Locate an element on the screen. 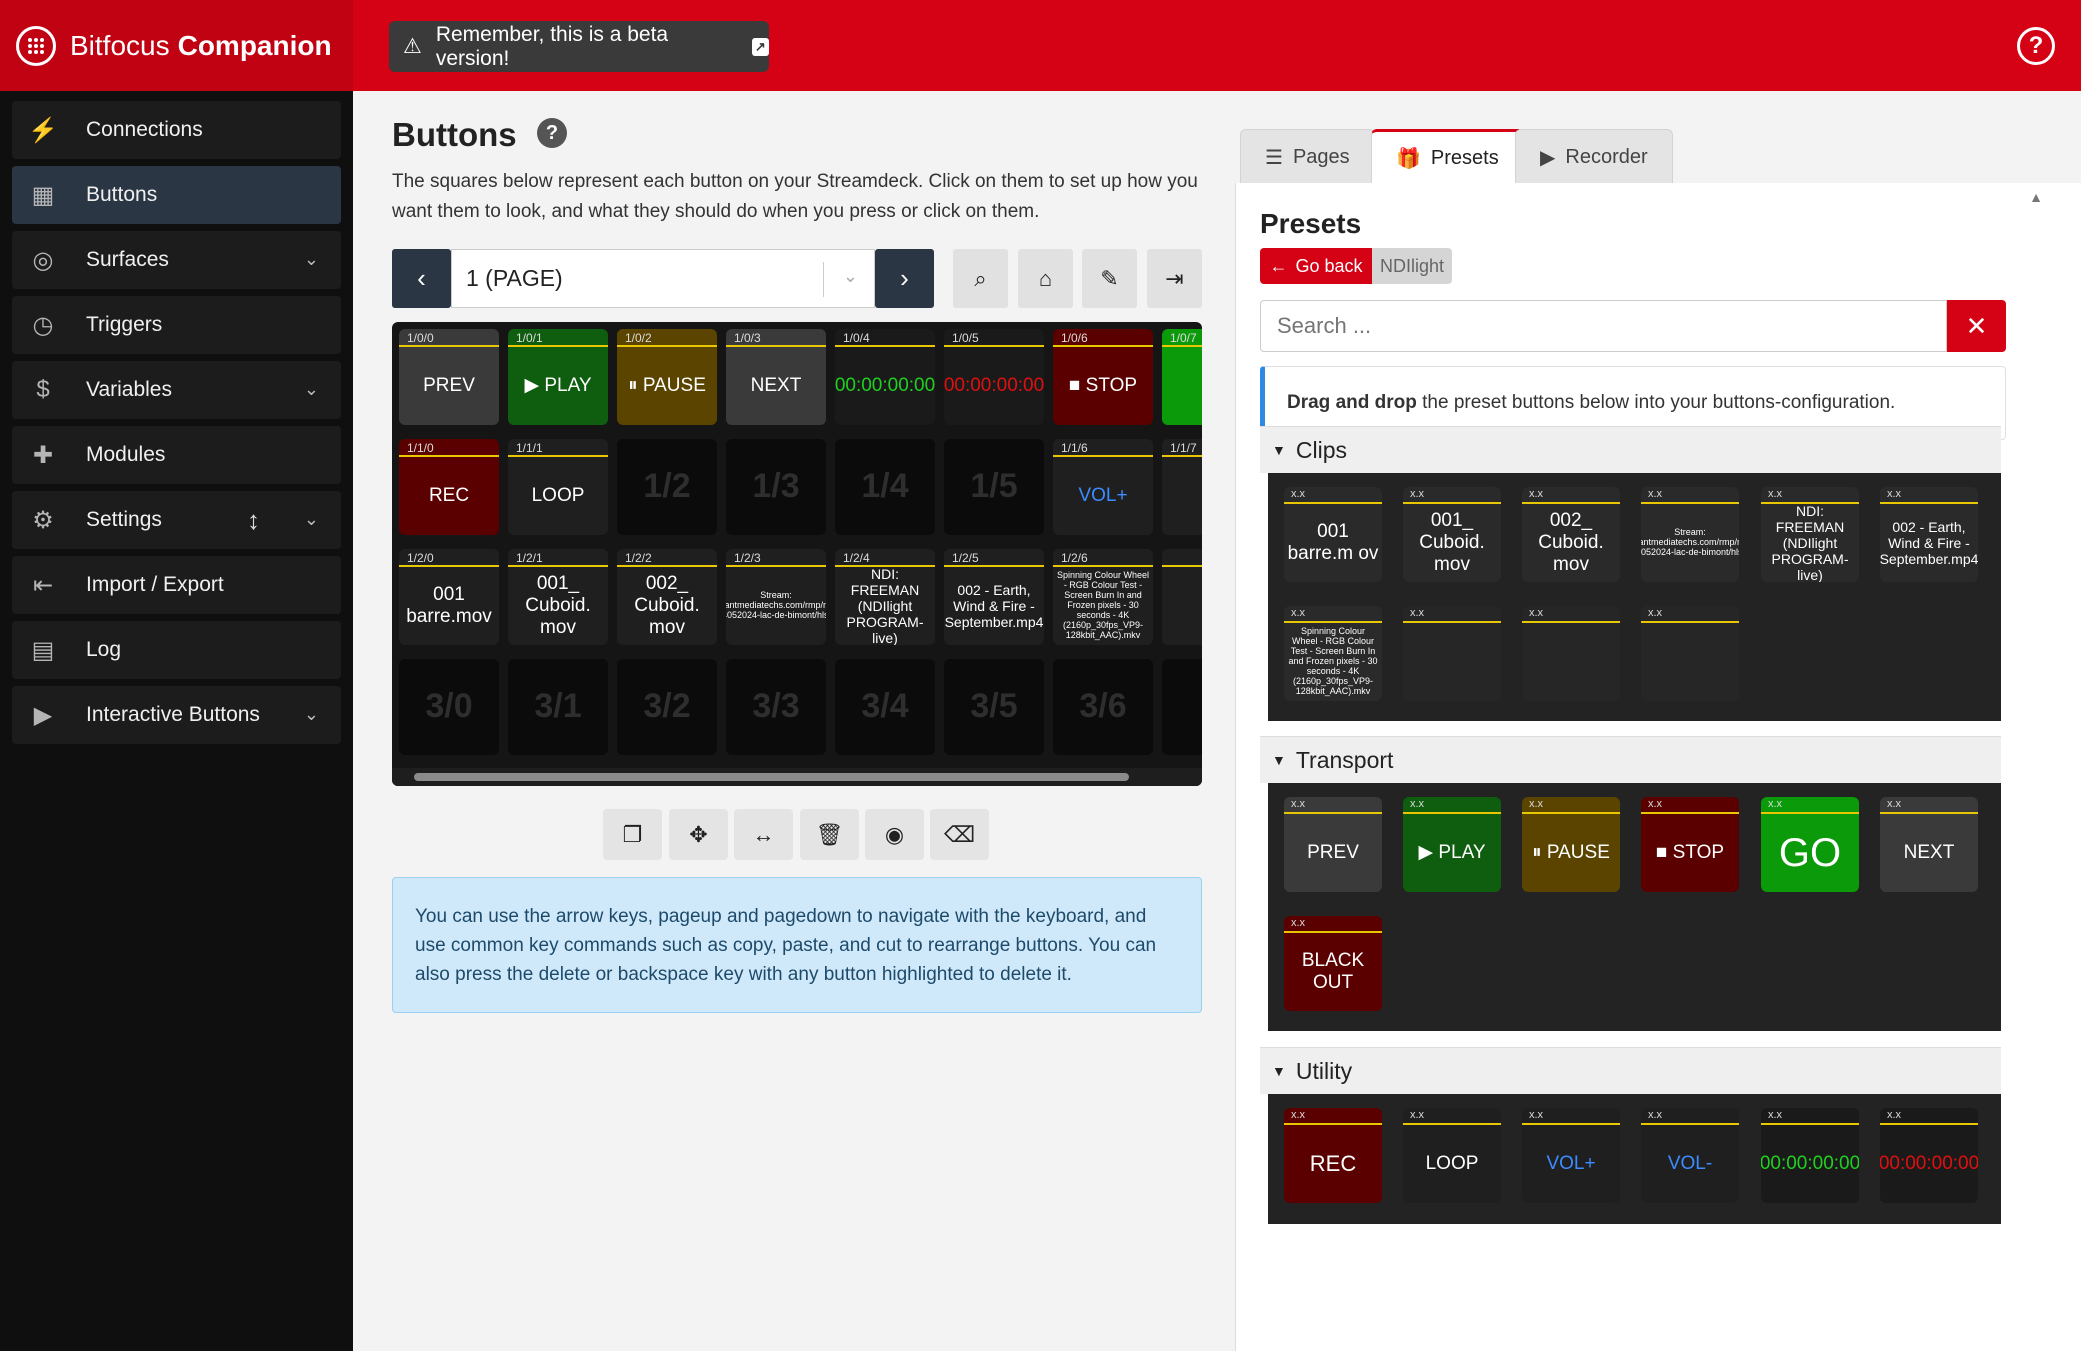 The width and height of the screenshot is (2081, 1351). section-header-utility: ▼ Utility is located at coordinates (1630, 1070).